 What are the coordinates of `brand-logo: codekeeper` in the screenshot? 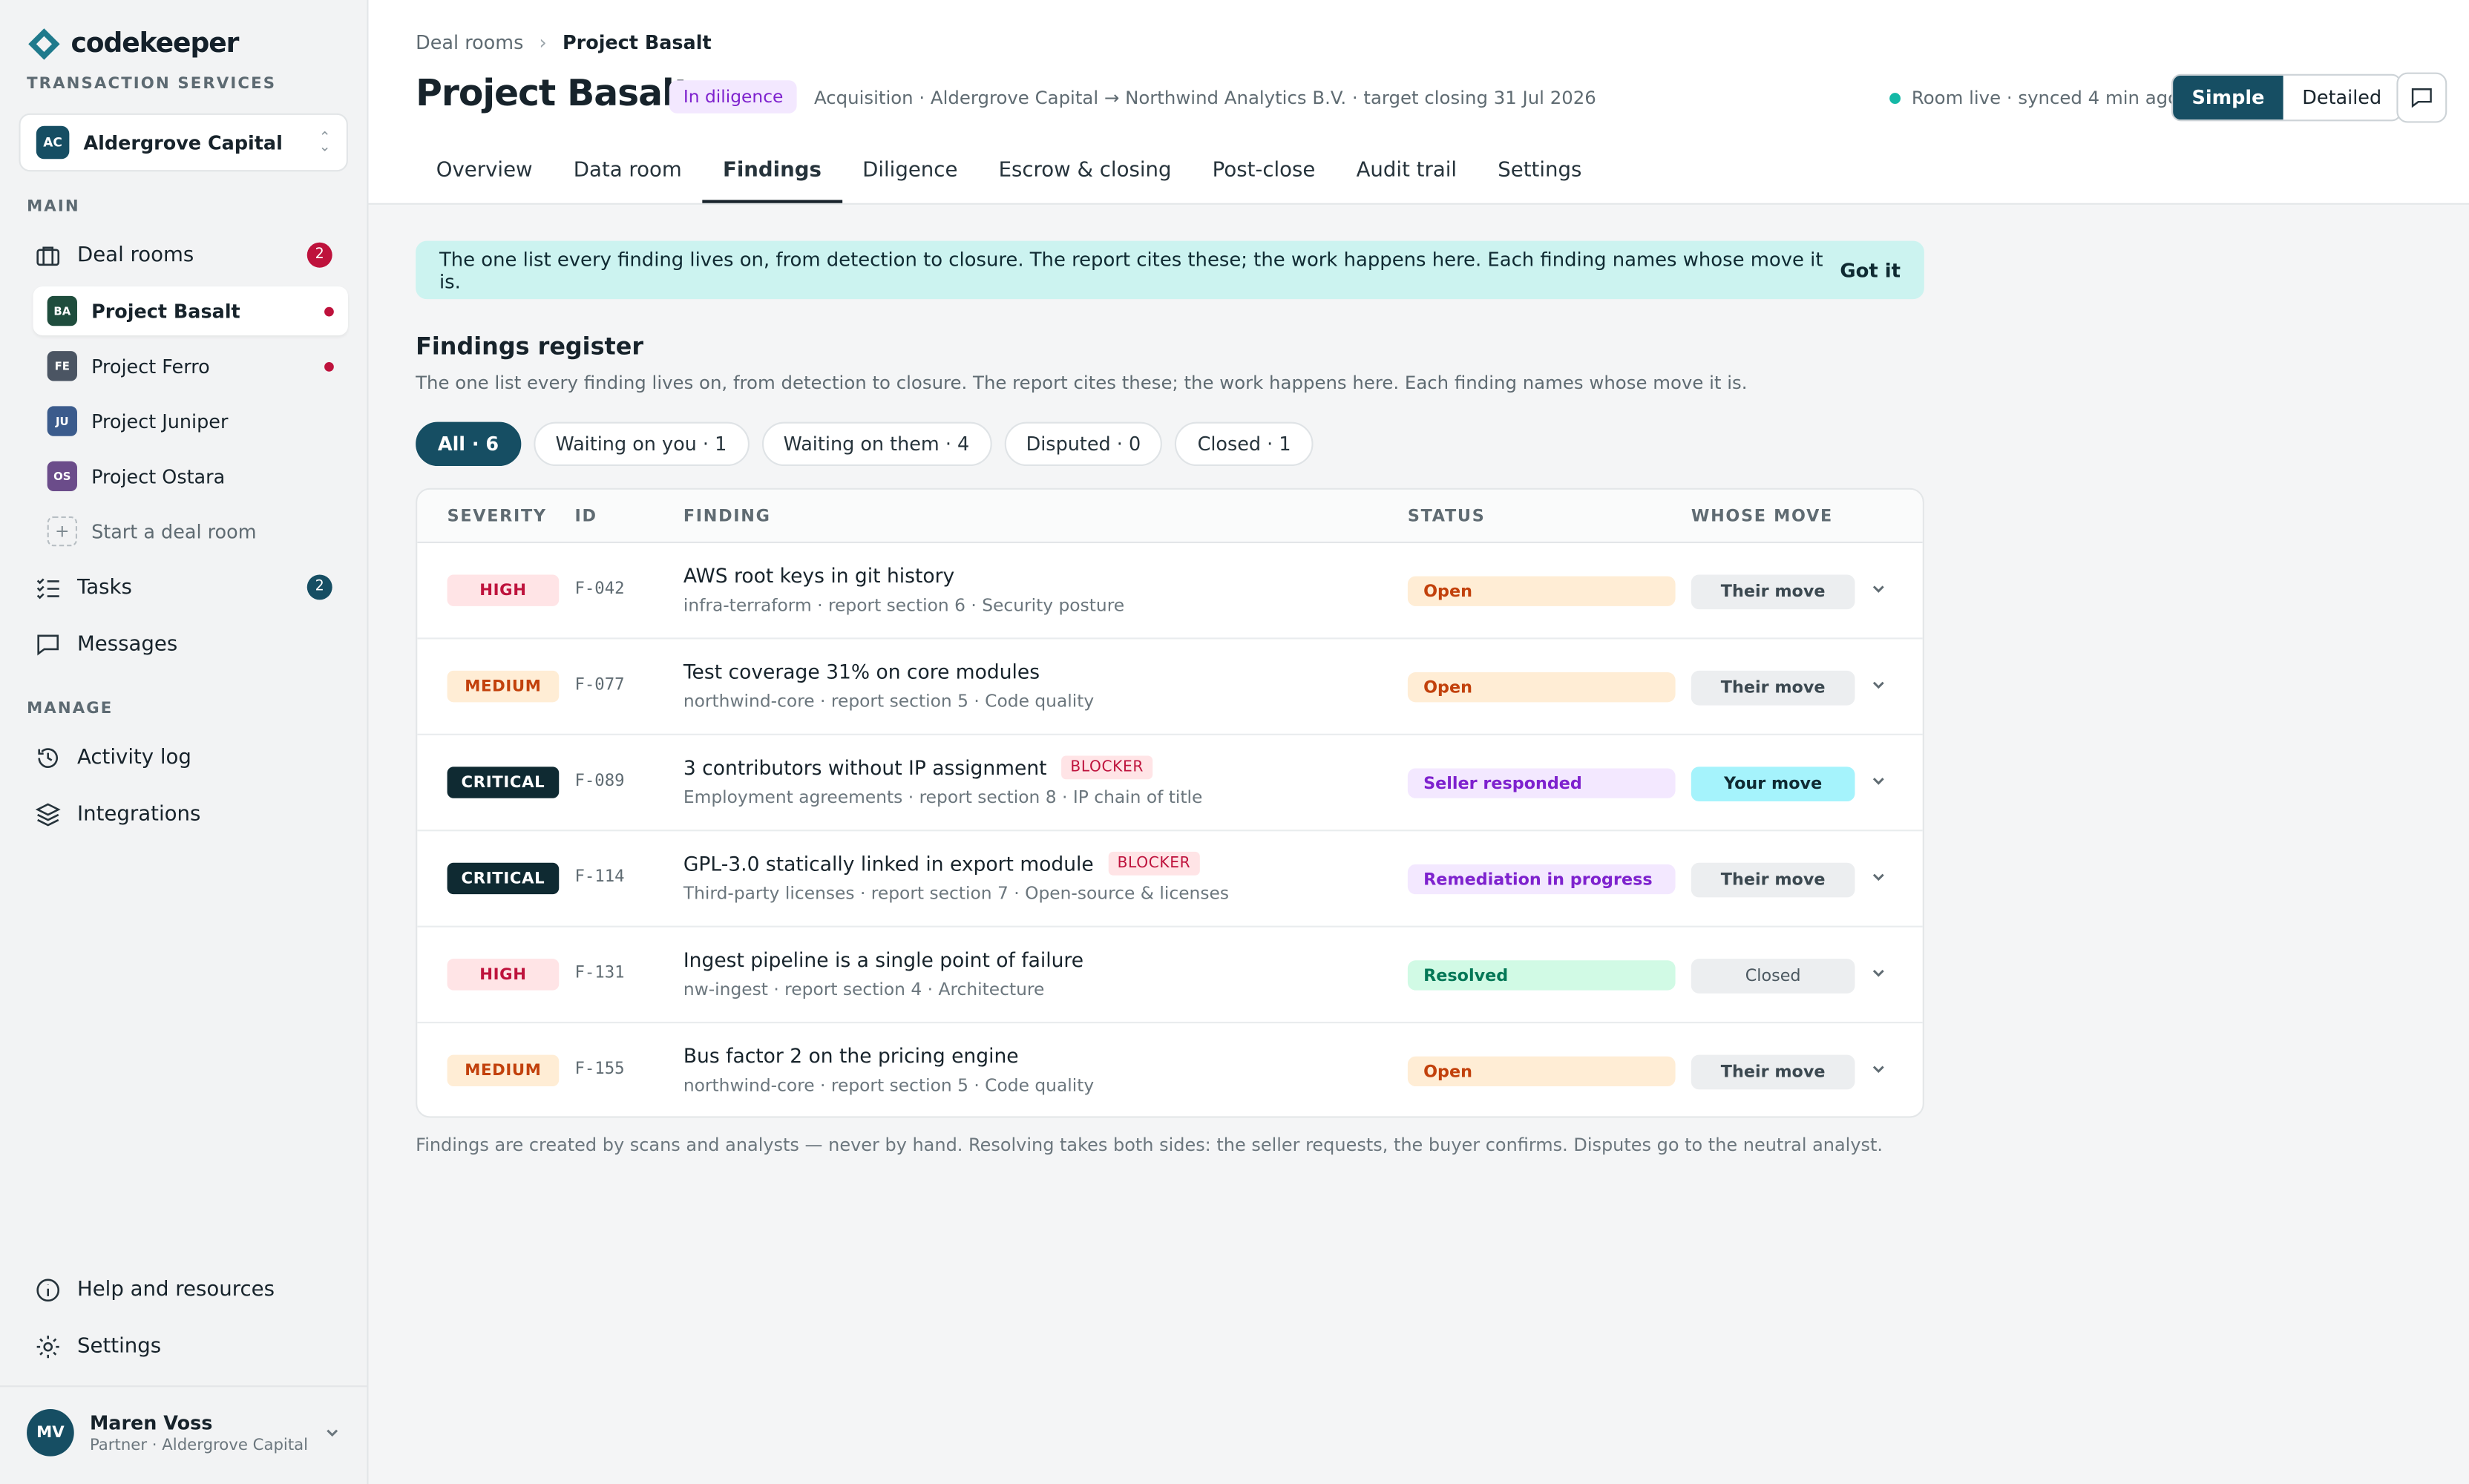 It's located at (133, 44).